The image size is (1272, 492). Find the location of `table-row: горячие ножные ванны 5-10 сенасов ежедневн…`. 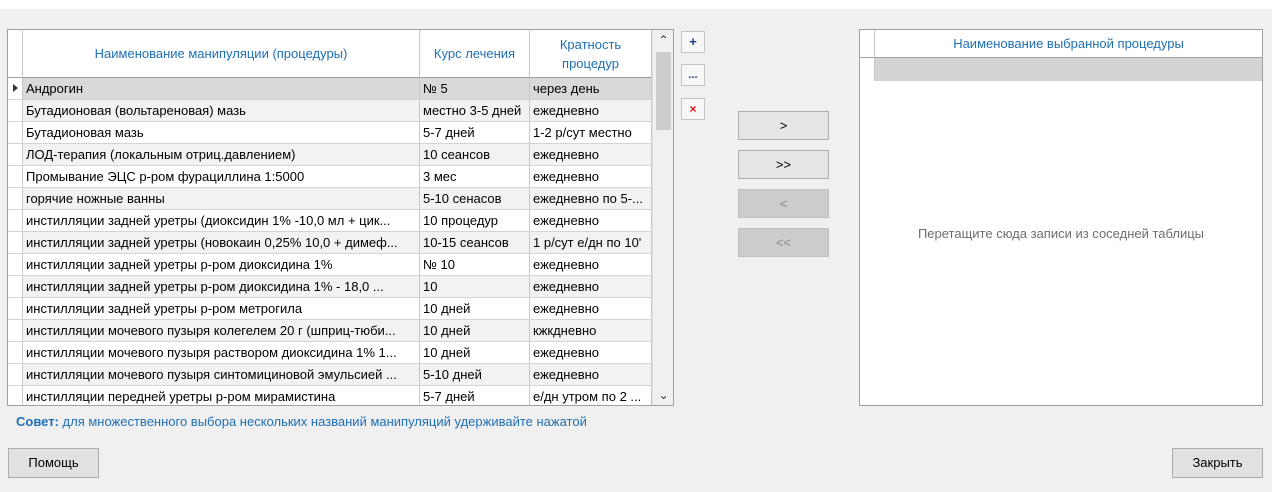

table-row: горячие ножные ванны 5-10 сенасов ежедневн… is located at coordinates (330, 199).